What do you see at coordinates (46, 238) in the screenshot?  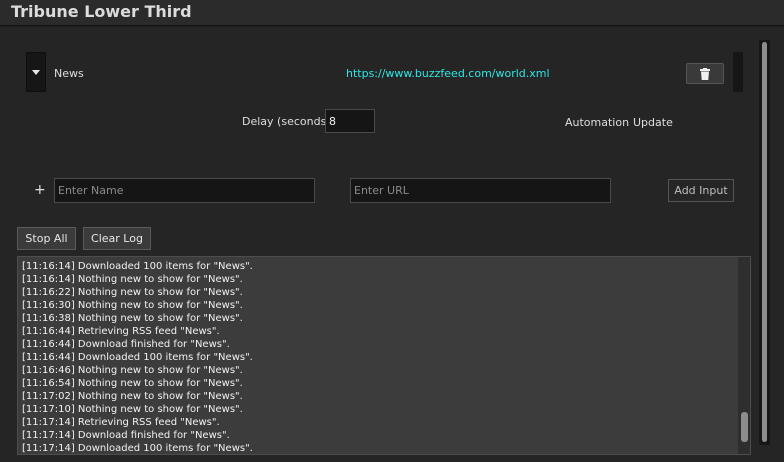 I see `stop-all-button: Stop All` at bounding box center [46, 238].